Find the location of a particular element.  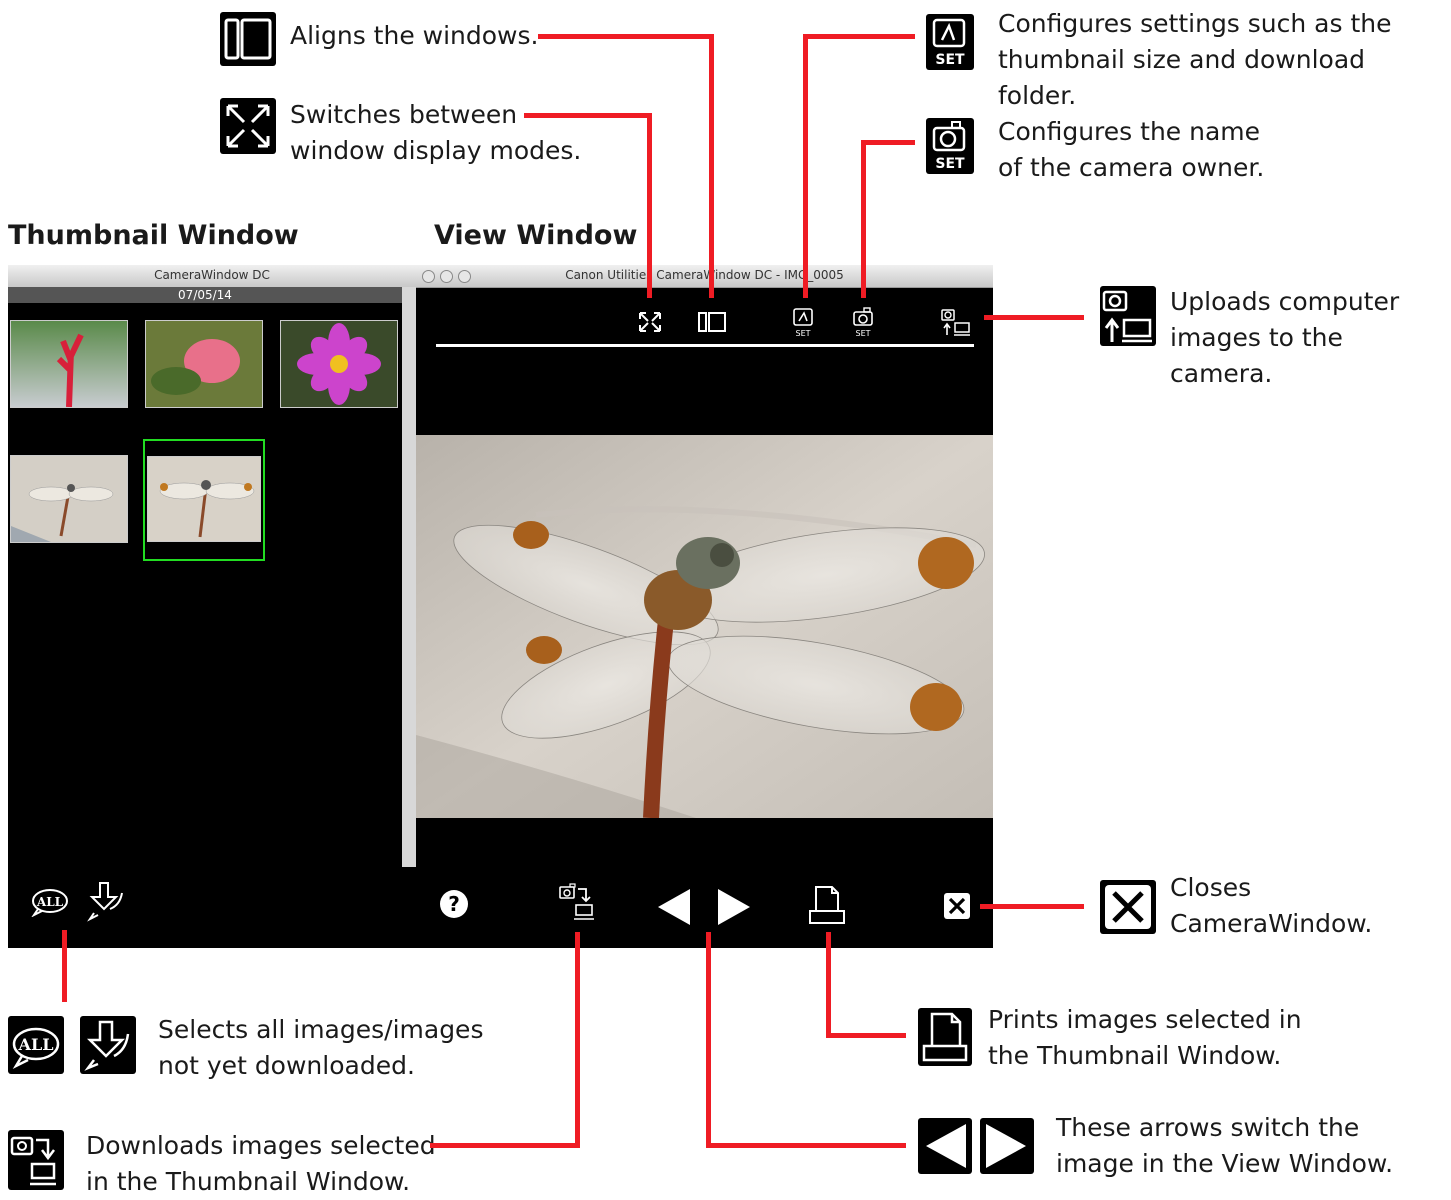

print-legend-icon is located at coordinates (945, 1037).